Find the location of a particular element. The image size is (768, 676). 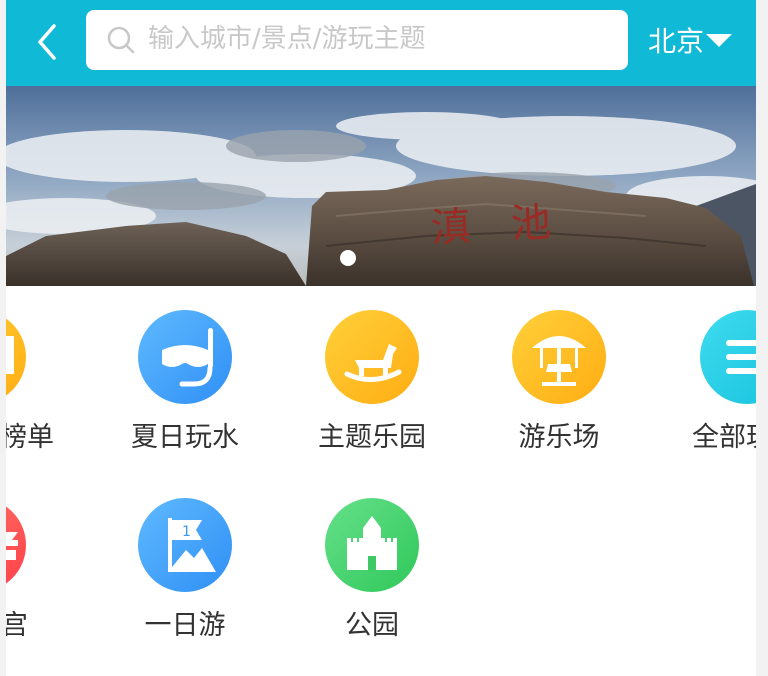

rocking-horse-icon is located at coordinates (372, 357).